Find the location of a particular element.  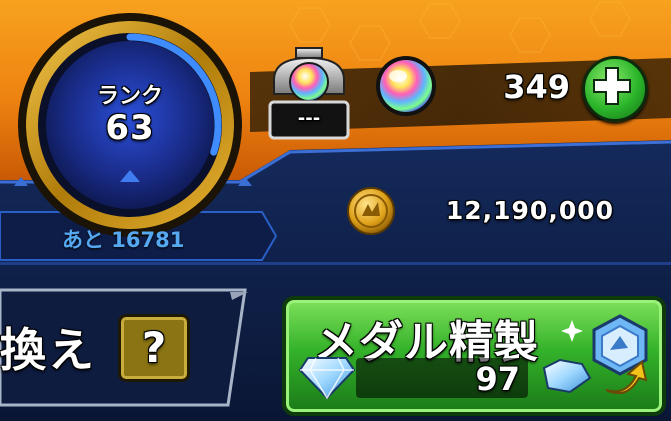

orb-count: 349 is located at coordinates (536, 87).